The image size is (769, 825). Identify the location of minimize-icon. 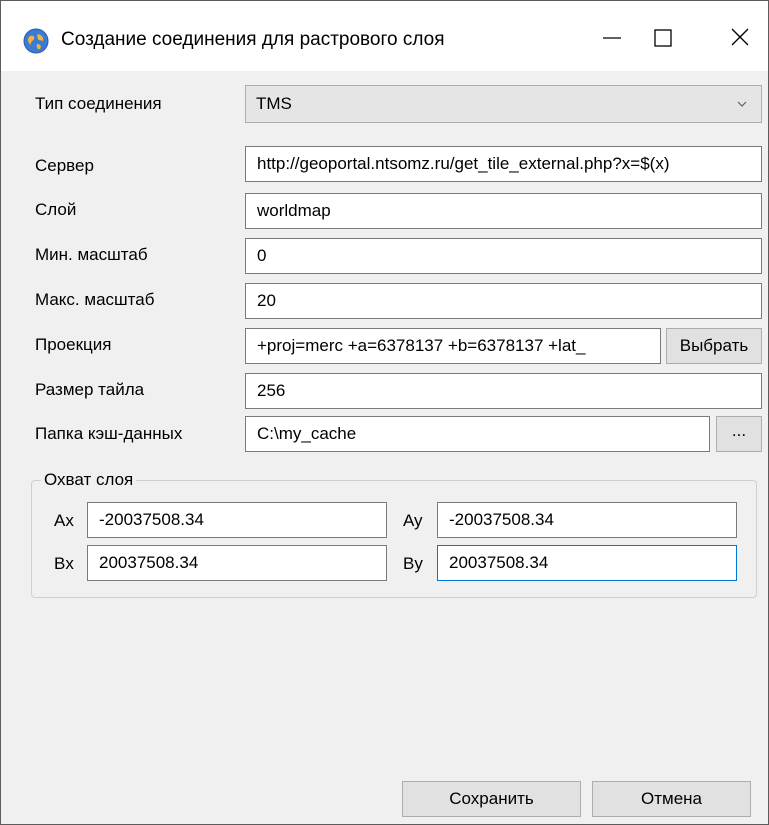
(612, 38).